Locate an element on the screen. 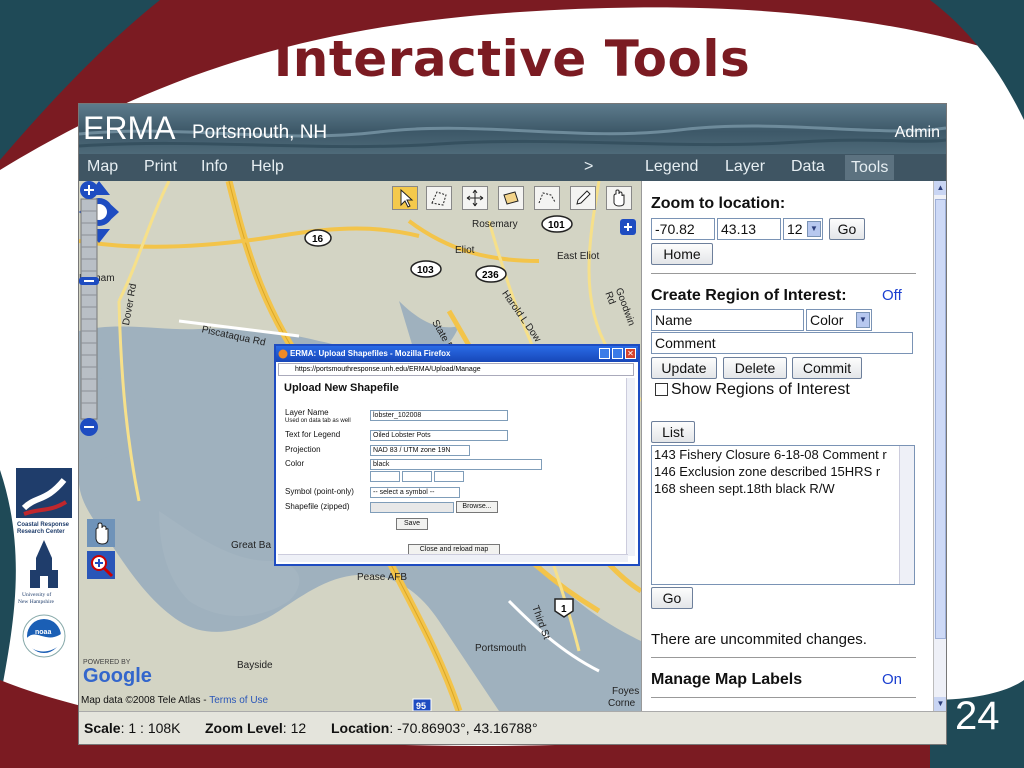  map-label-great-bay: Great Ba is located at coordinates (251, 545).